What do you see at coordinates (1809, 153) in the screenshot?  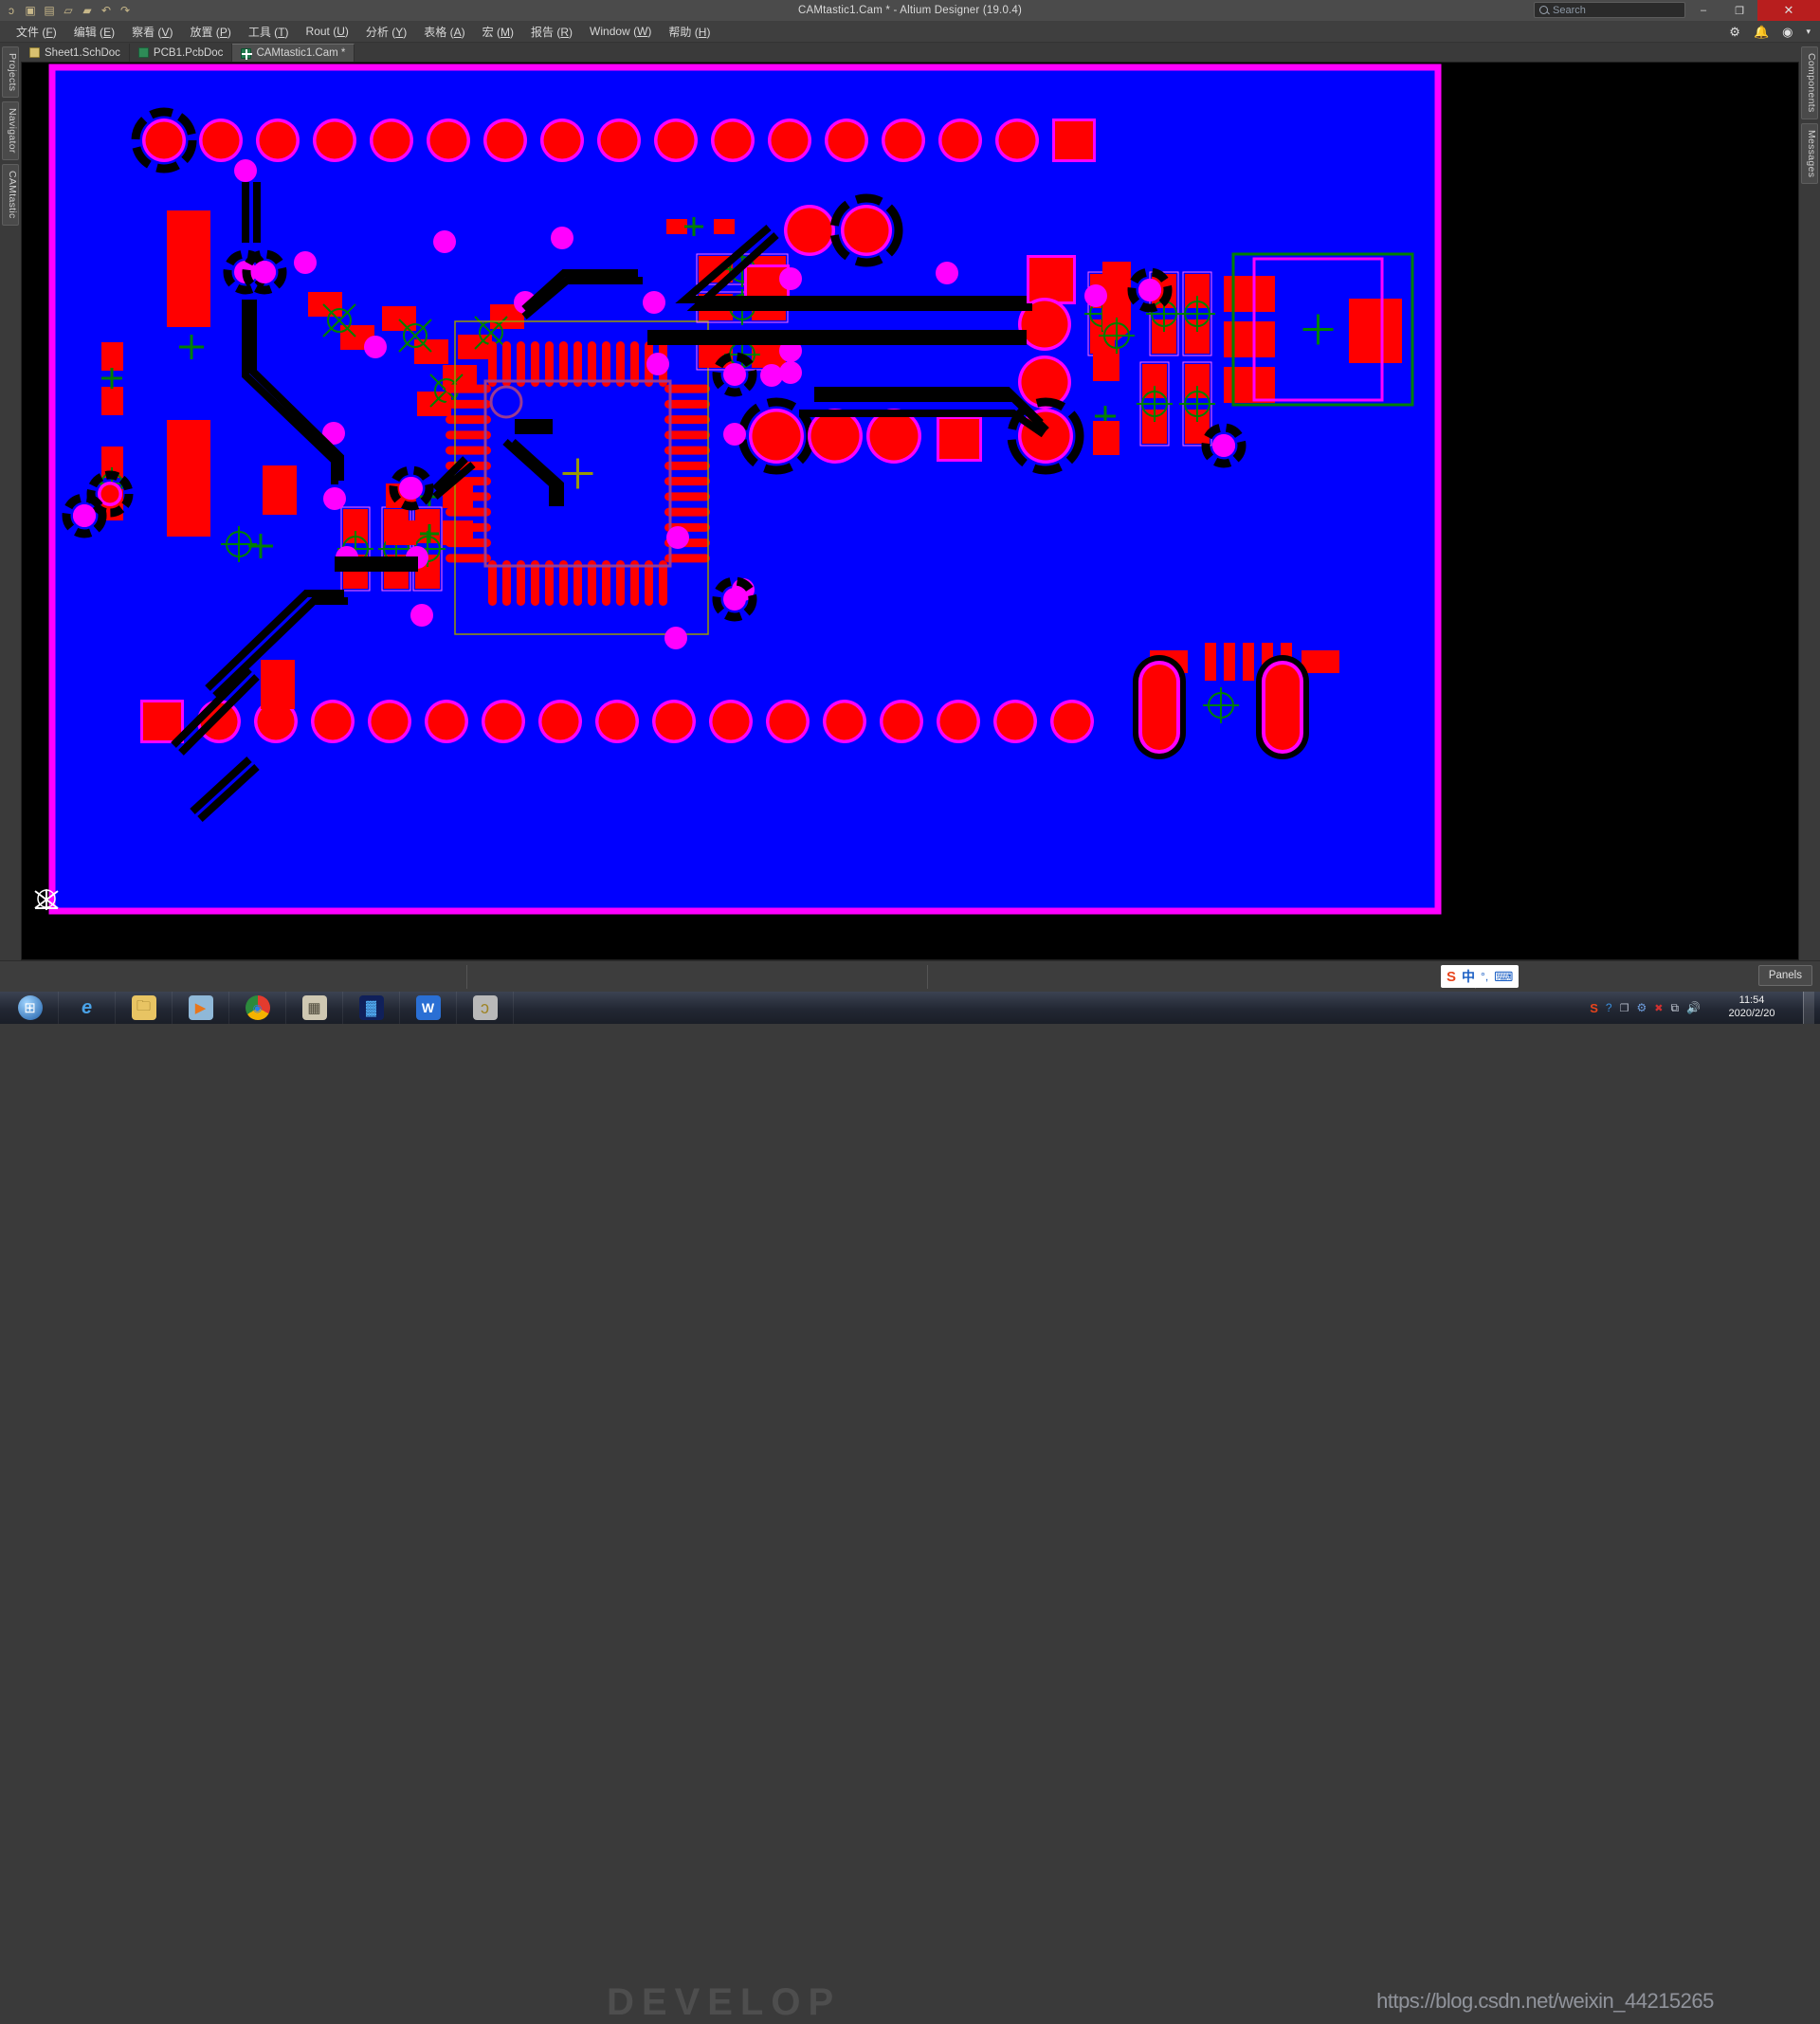 I see `panel-tab-messages: Messages` at bounding box center [1809, 153].